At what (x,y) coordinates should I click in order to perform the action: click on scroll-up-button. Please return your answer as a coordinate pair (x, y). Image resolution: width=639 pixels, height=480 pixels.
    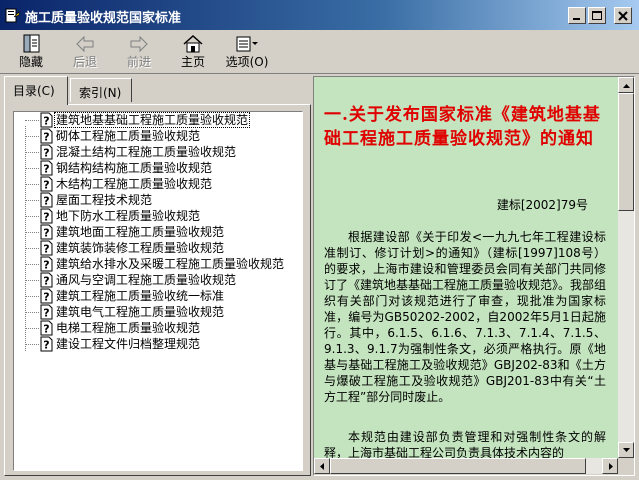
    Looking at the image, I should click on (626, 85).